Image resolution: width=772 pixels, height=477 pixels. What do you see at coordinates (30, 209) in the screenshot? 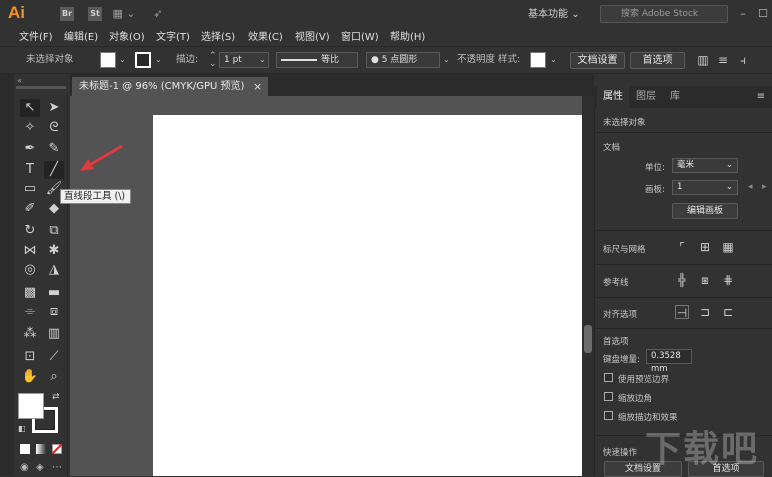
I see `shaper-tool-icon: ✐` at bounding box center [30, 209].